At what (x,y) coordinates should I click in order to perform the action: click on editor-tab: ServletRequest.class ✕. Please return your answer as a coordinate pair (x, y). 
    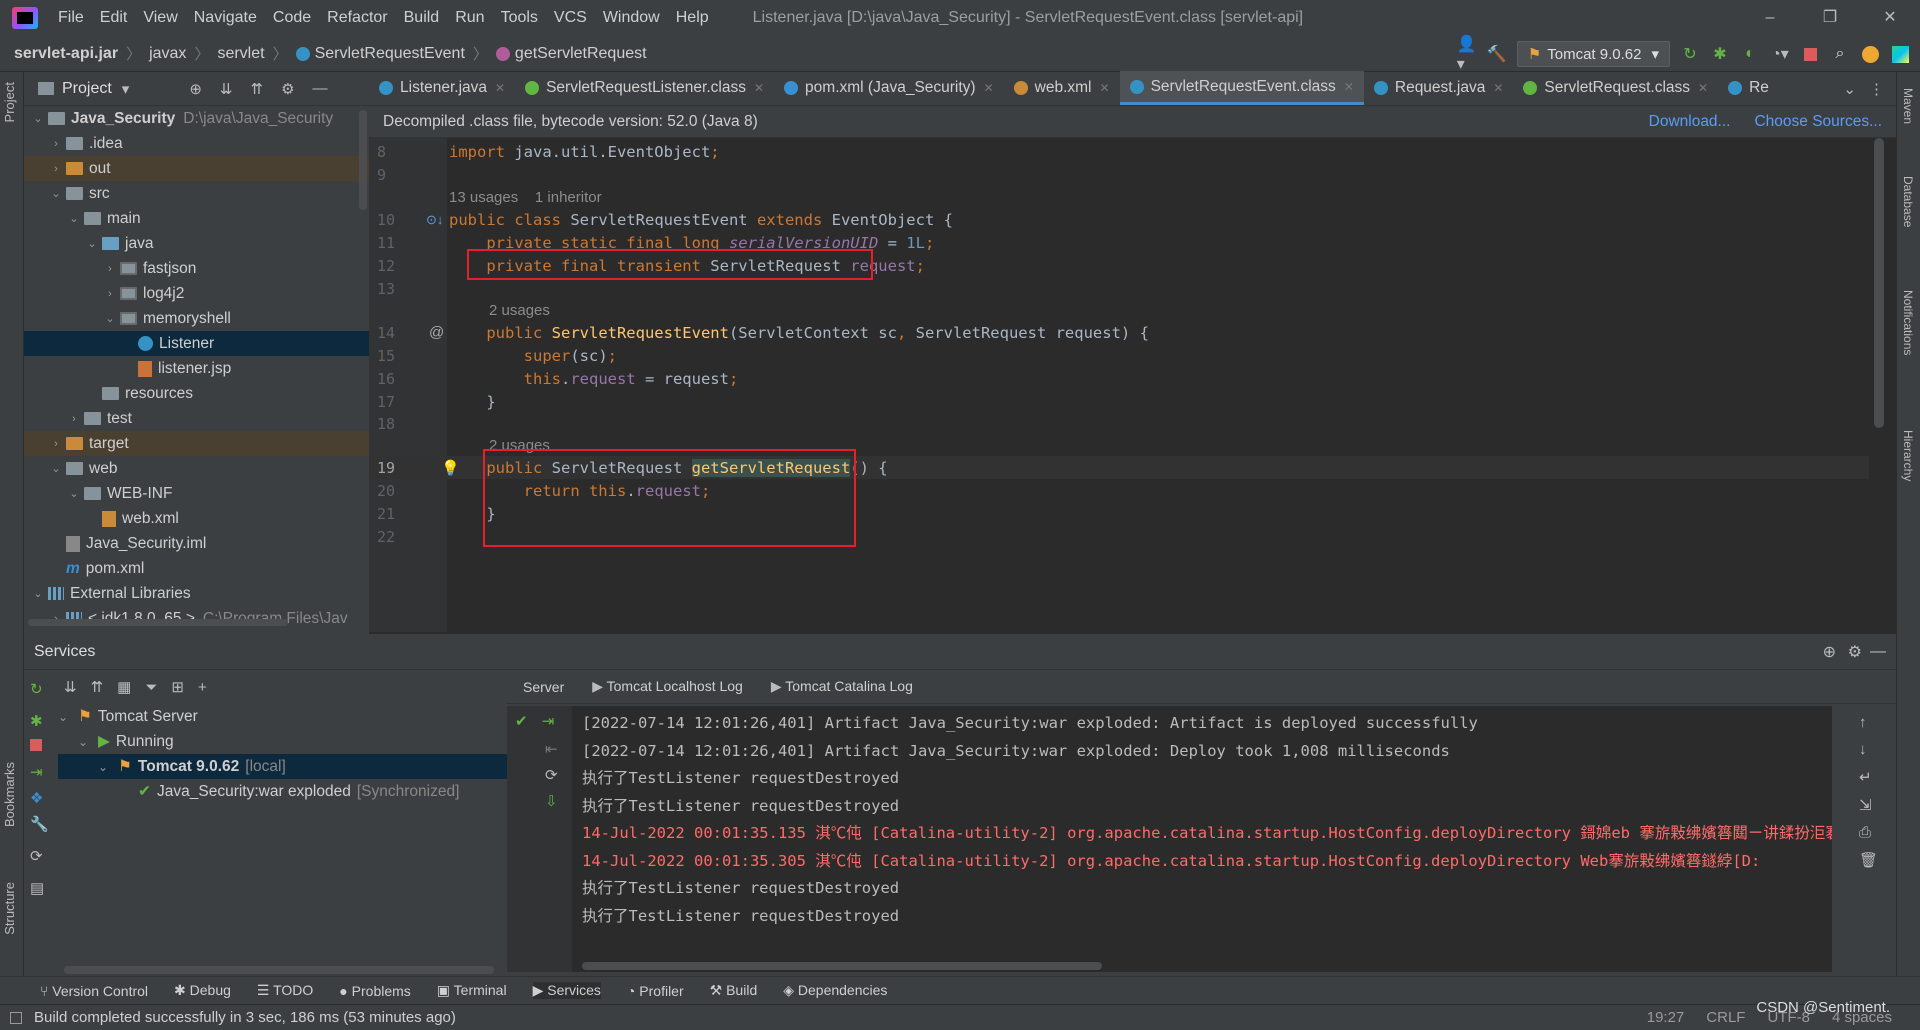
    Looking at the image, I should click on (1615, 88).